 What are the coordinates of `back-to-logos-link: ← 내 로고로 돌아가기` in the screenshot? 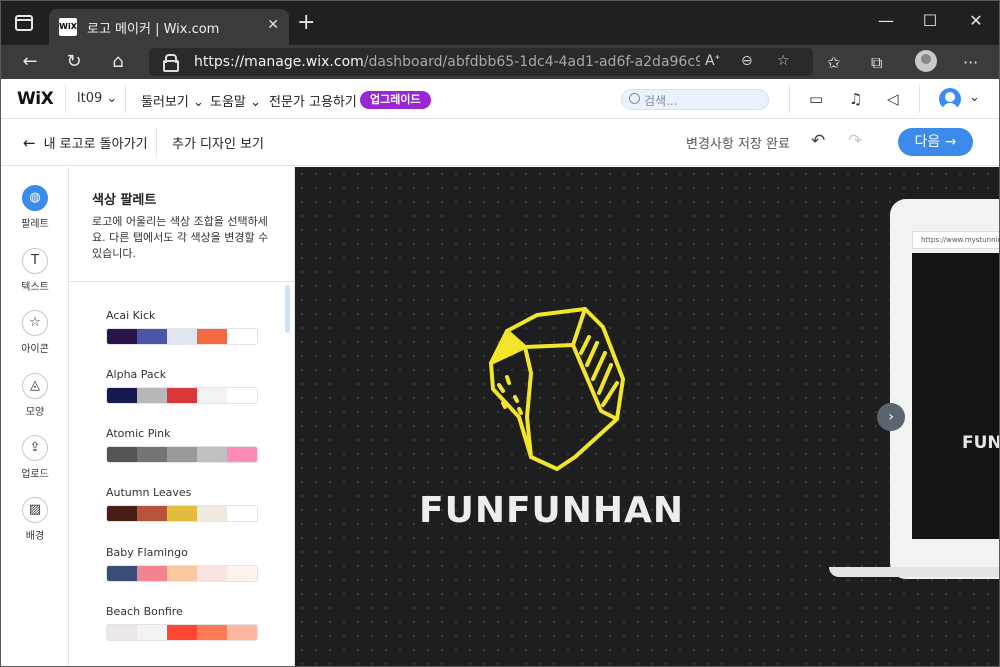 It's located at (85, 142).